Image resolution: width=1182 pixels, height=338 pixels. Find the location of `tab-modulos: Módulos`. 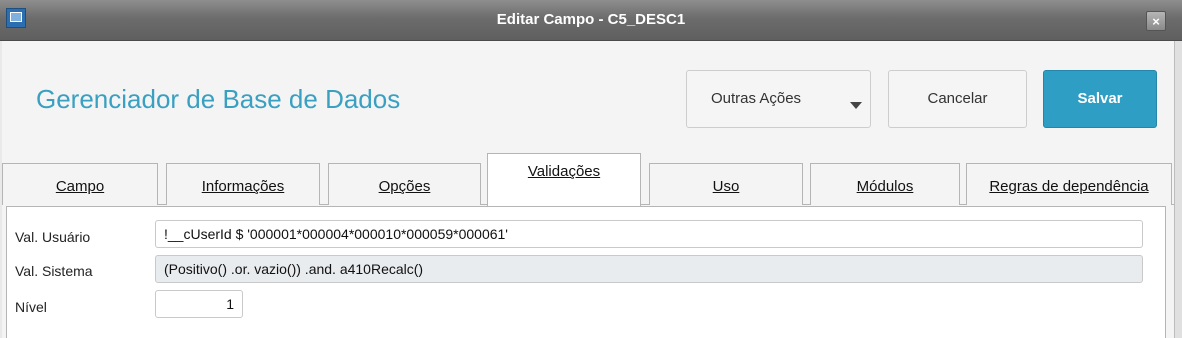

tab-modulos: Módulos is located at coordinates (885, 184).